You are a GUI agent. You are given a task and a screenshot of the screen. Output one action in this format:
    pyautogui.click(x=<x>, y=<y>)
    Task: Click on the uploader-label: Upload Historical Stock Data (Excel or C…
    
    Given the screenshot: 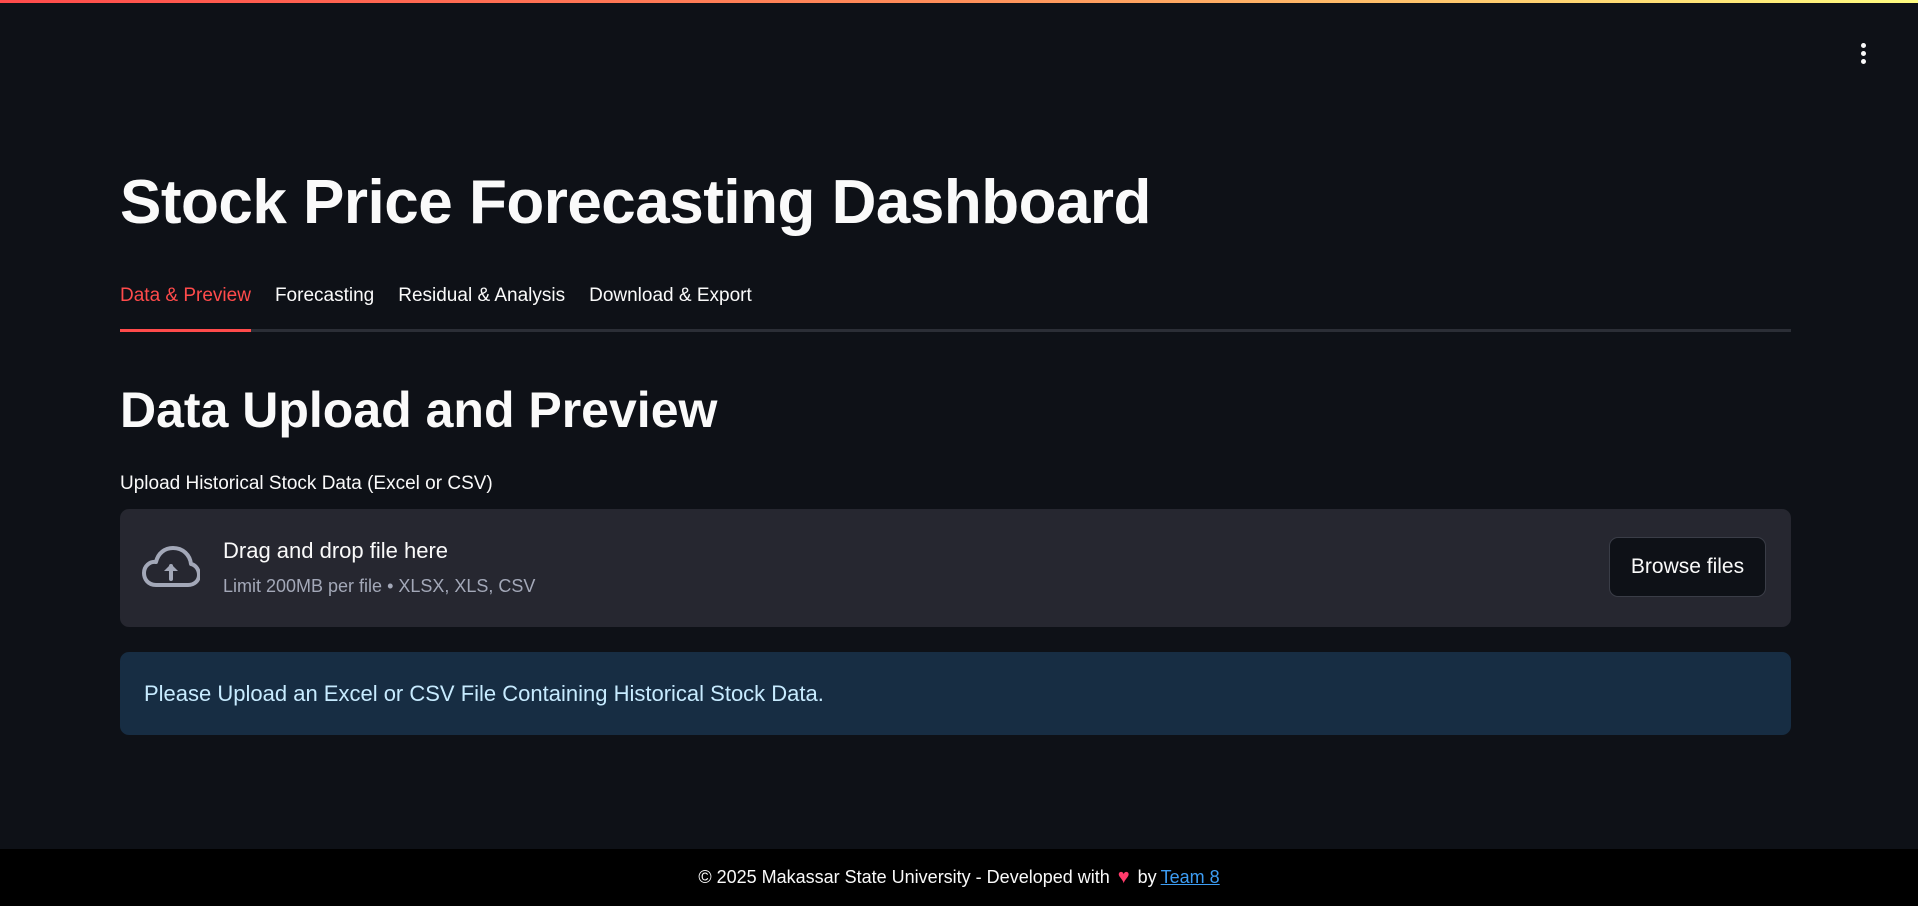 What is the action you would take?
    pyautogui.click(x=306, y=483)
    